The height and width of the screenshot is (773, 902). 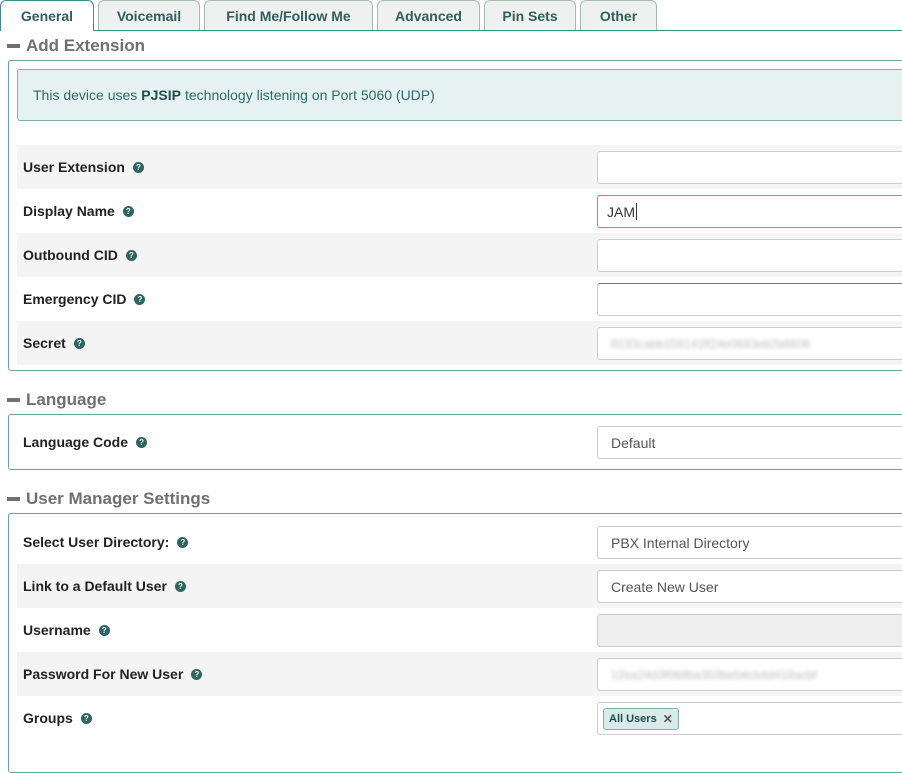 I want to click on chip-label: All Users, so click(x=633, y=718).